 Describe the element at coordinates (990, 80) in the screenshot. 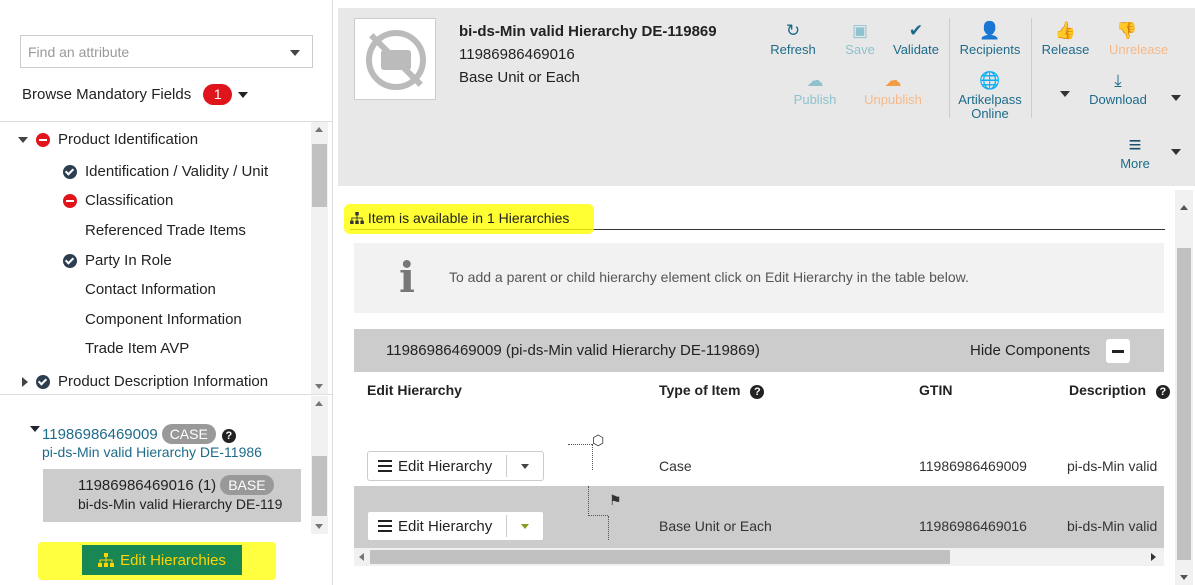

I see `globe-icon: 🌐` at that location.